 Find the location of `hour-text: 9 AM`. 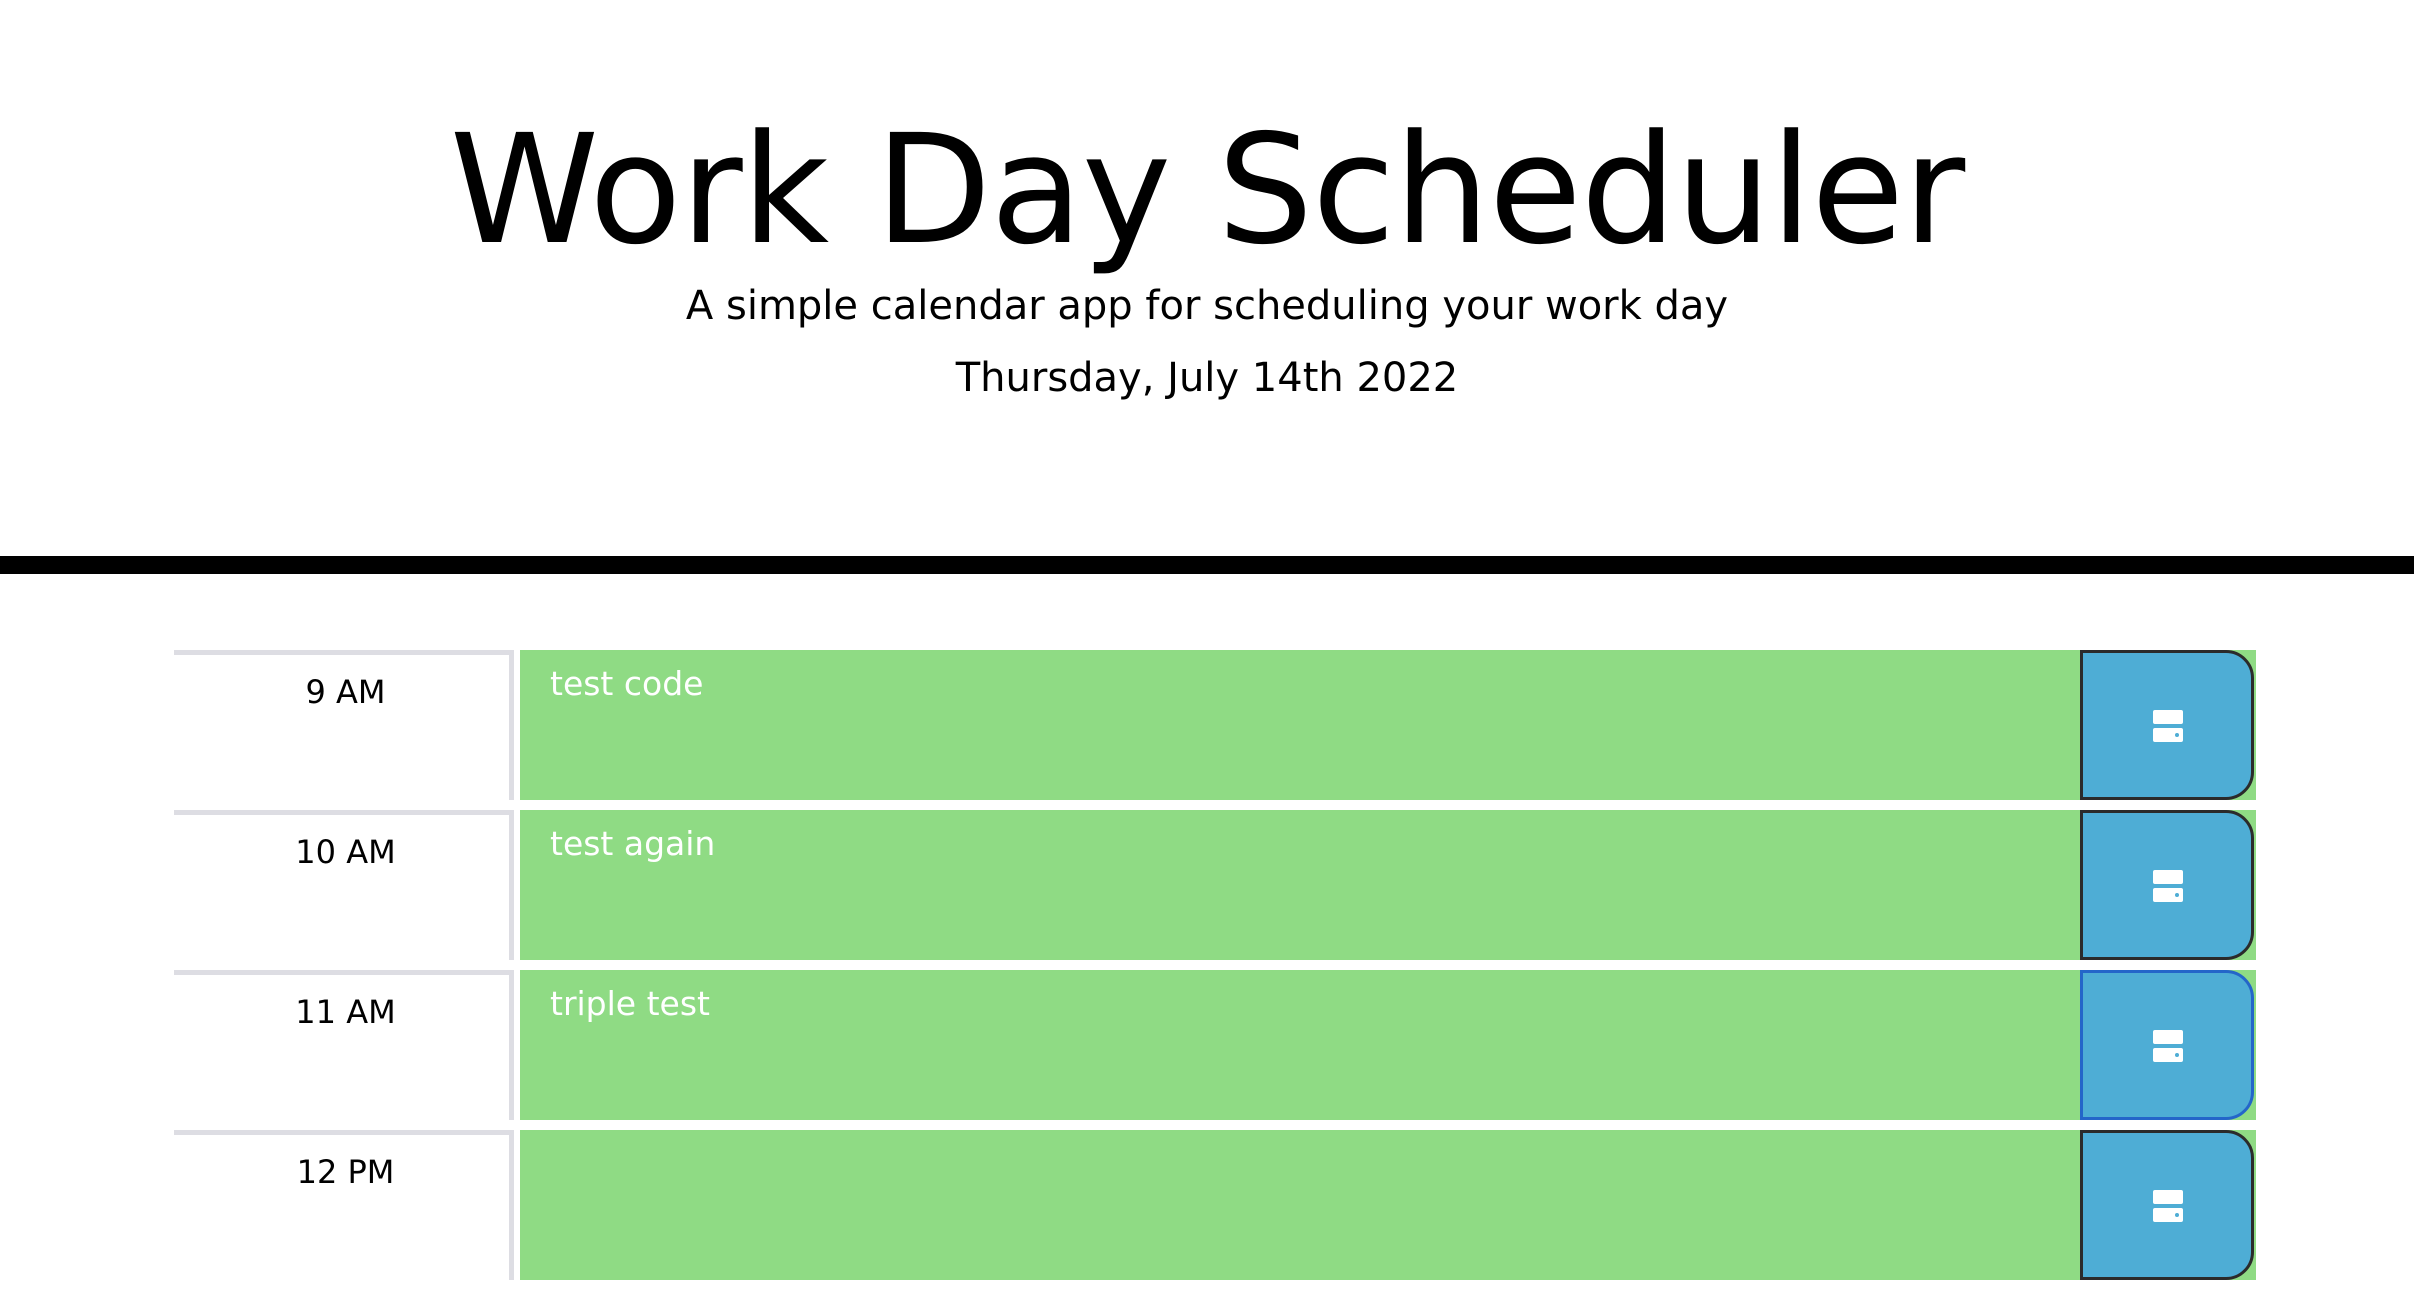

hour-text: 9 AM is located at coordinates (345, 692).